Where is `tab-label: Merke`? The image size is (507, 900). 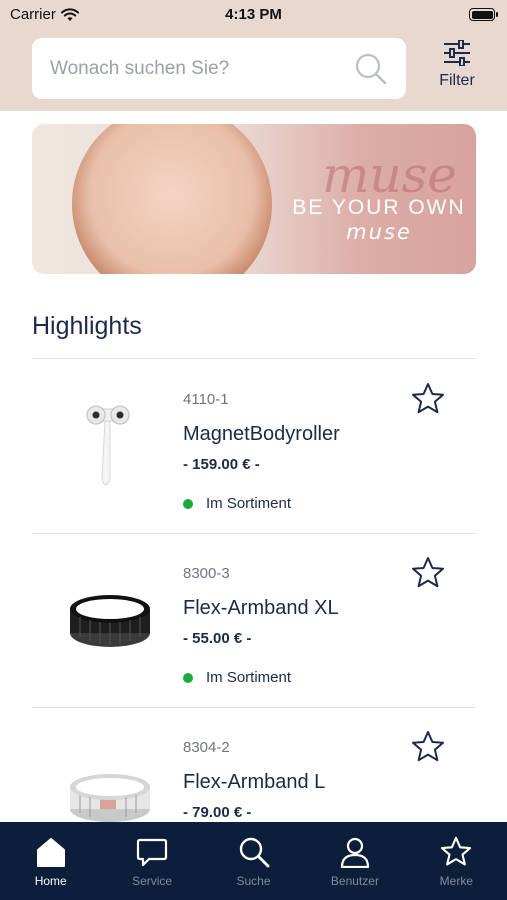 tab-label: Merke is located at coordinates (456, 881).